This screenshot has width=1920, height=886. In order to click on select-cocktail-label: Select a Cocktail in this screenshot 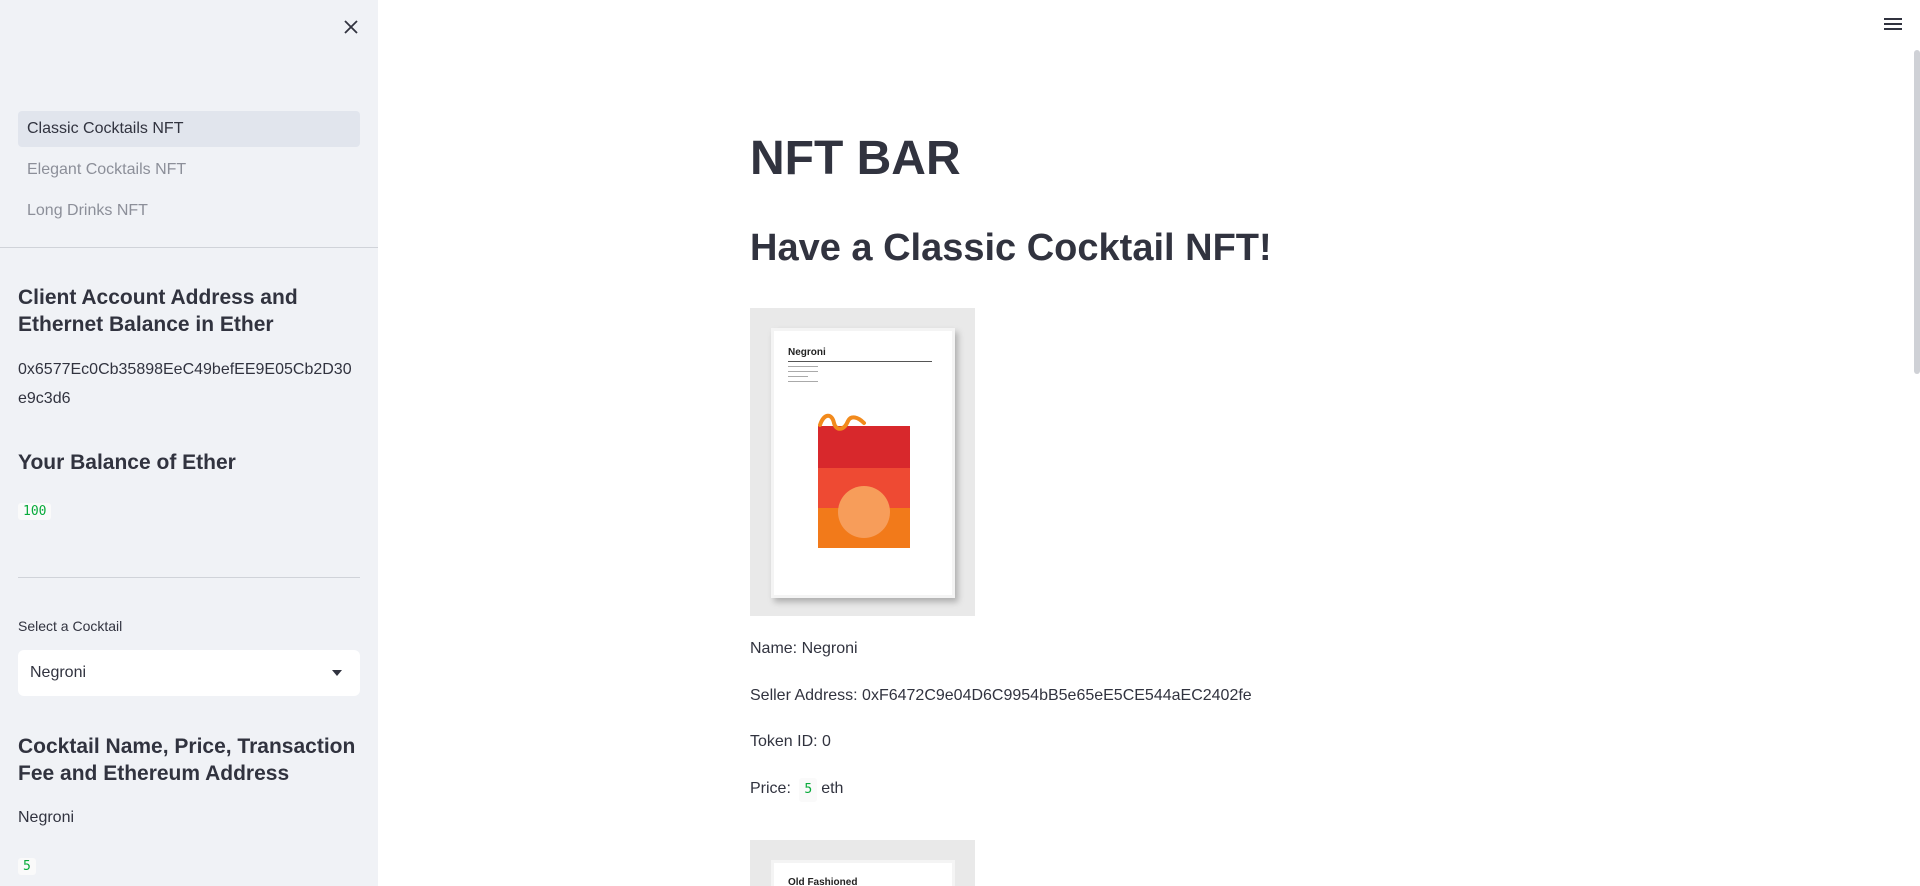, I will do `click(70, 626)`.